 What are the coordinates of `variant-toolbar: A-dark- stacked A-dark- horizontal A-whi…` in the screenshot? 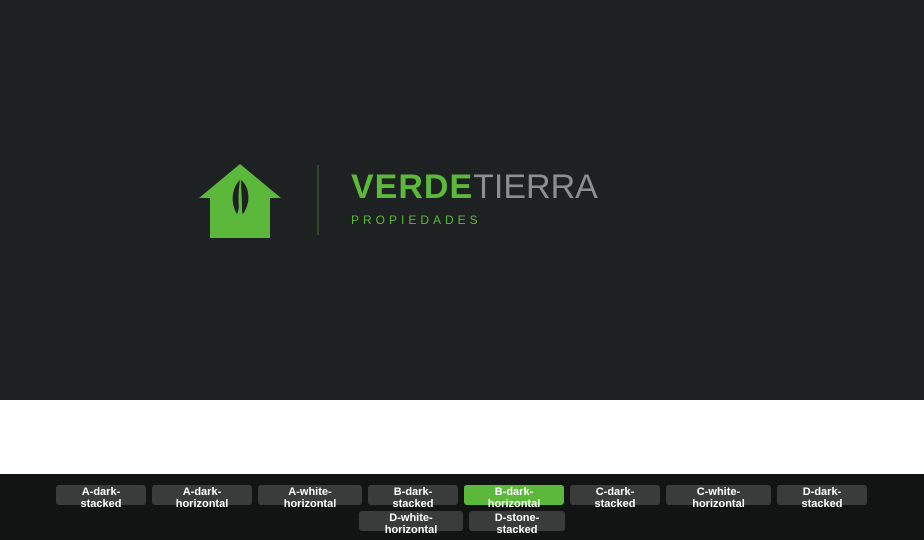 It's located at (462, 507).